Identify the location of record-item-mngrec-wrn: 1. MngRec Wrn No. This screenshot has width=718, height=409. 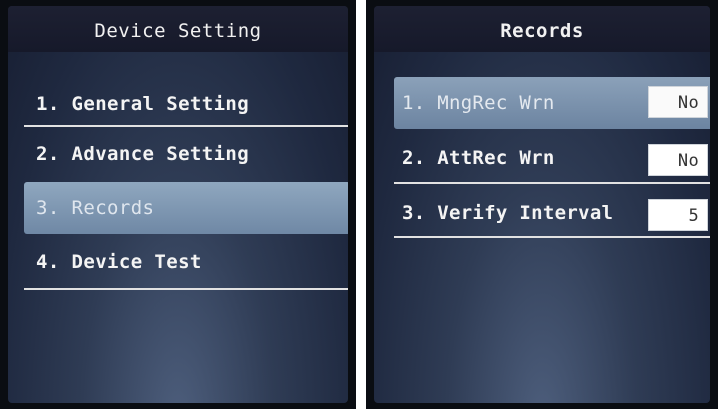
(552, 103).